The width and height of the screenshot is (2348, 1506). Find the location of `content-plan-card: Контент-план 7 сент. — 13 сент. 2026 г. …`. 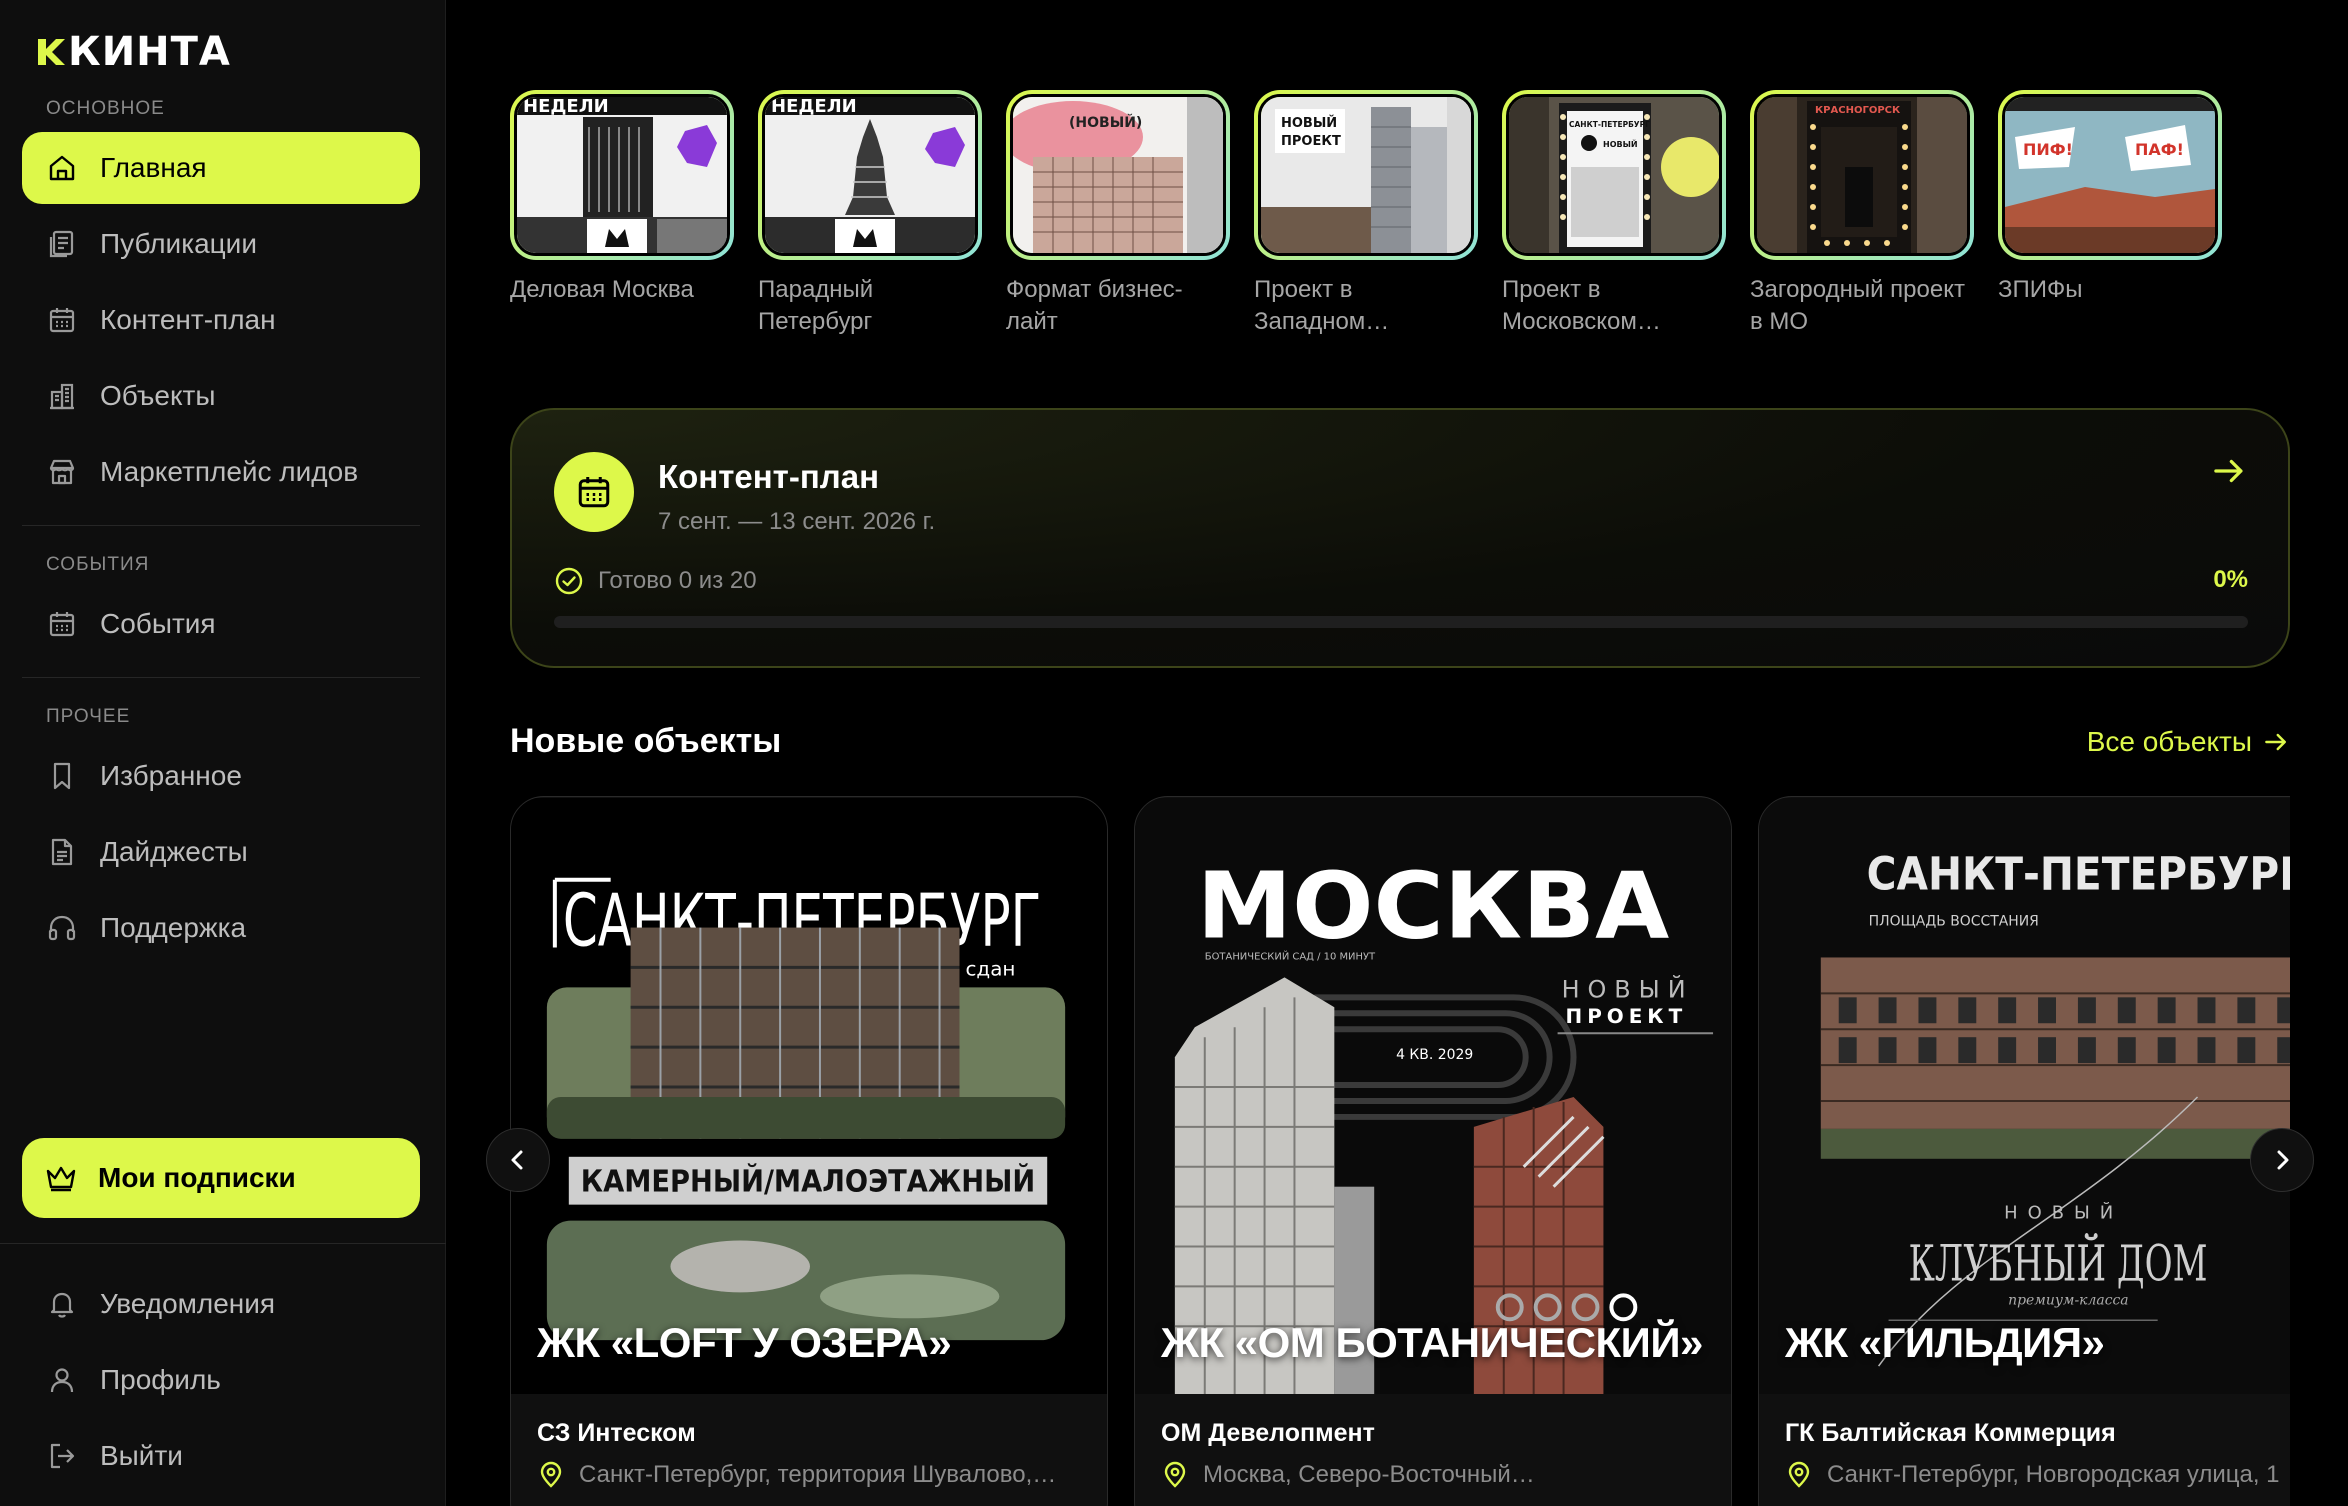

content-plan-card: Контент-план 7 сент. — 13 сент. 2026 г. … is located at coordinates (1400, 538).